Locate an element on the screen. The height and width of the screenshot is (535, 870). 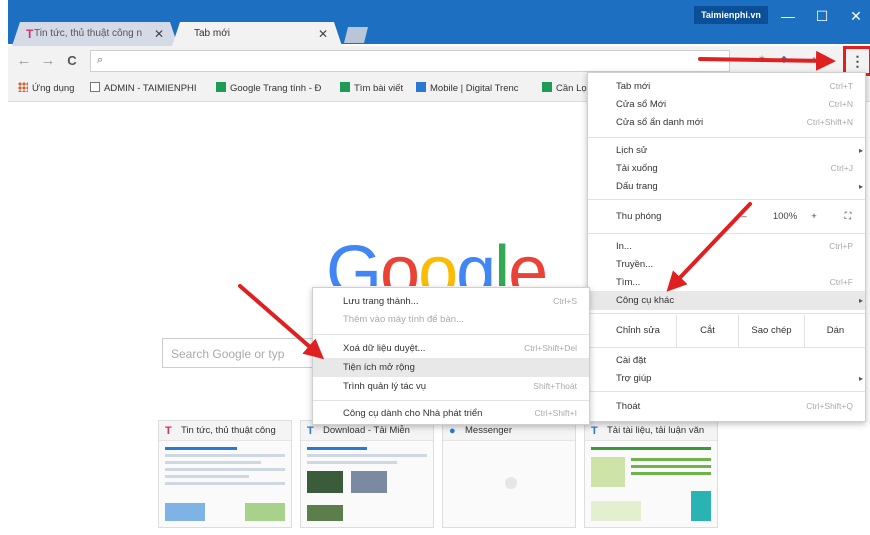
menu-edit-row: Chỉnh sửa Cắt Sao chép Dán is located at coordinates (726, 331).